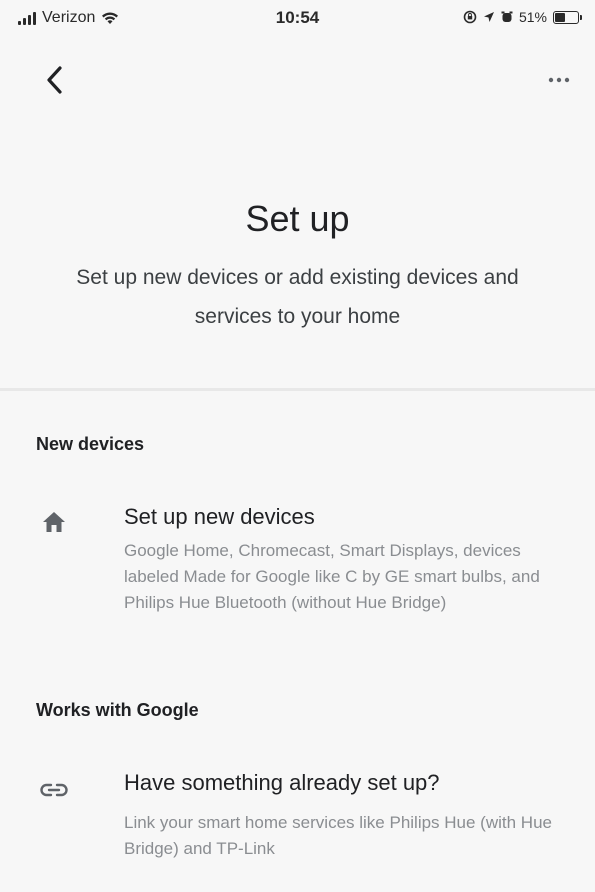 The width and height of the screenshot is (595, 892). I want to click on status-right: 51%, so click(522, 17).